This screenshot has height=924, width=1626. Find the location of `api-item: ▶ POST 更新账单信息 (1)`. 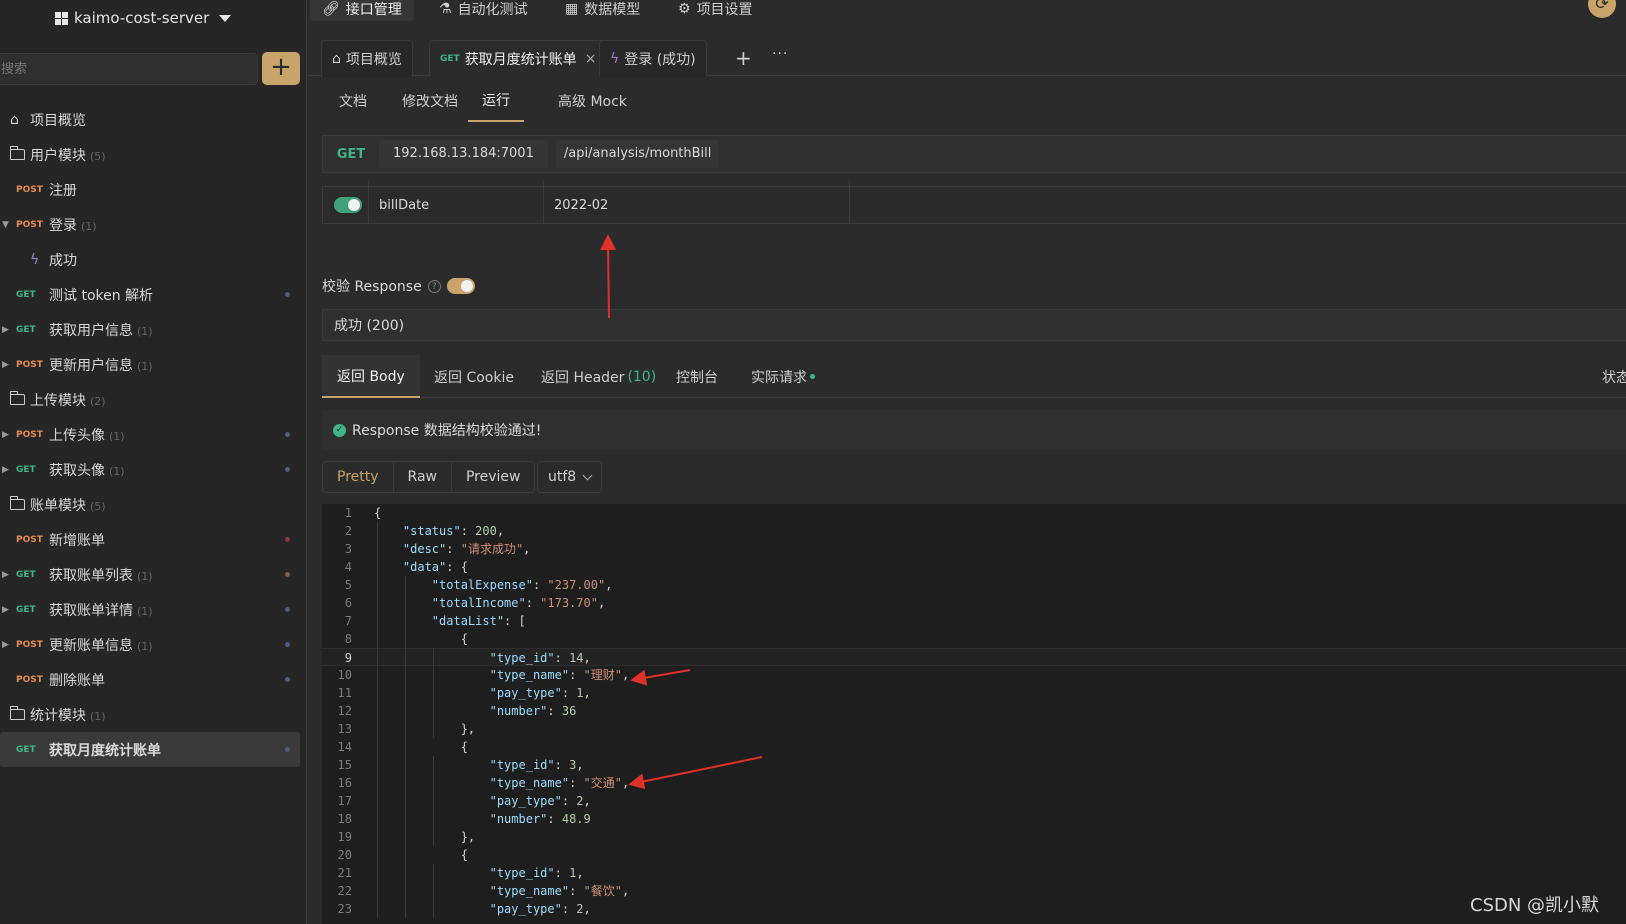

api-item: ▶ POST 更新账单信息 (1) is located at coordinates (150, 644).